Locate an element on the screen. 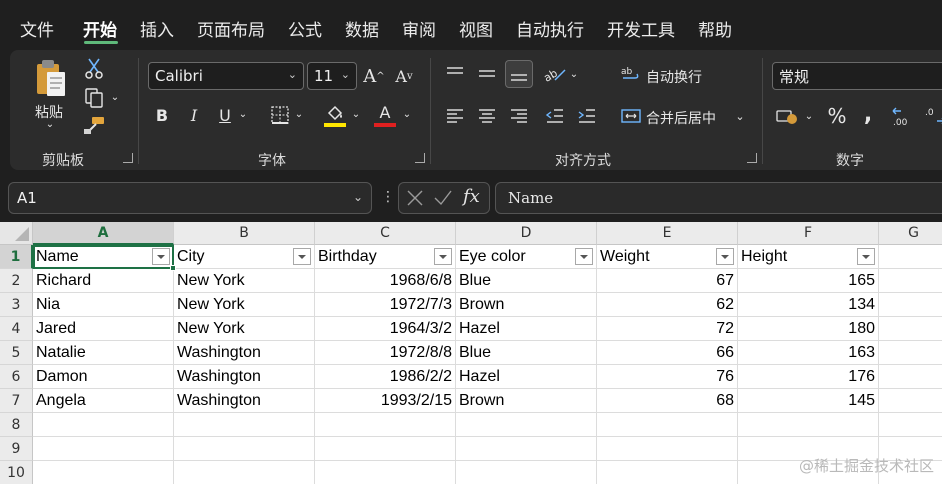 The width and height of the screenshot is (942, 484). cell-a9 is located at coordinates (103, 449).